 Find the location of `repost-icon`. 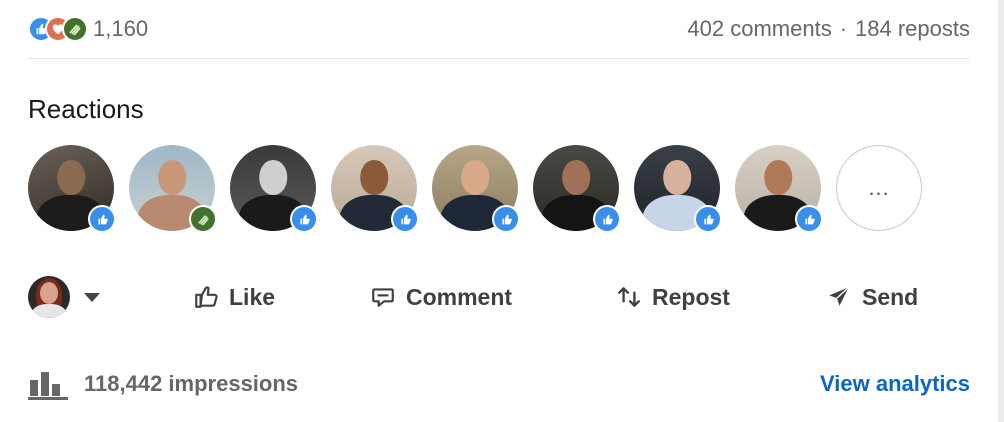

repost-icon is located at coordinates (629, 297).